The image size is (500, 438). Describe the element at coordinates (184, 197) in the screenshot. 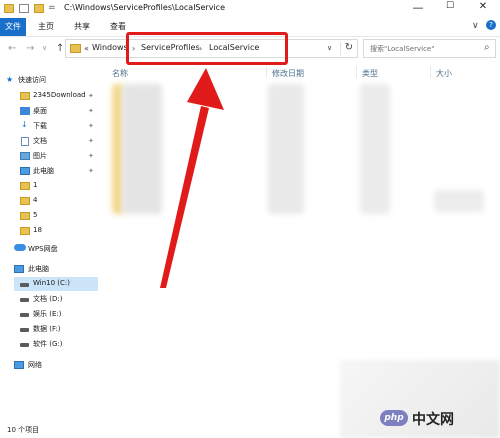

I see `annotation-arrow-shaft` at that location.